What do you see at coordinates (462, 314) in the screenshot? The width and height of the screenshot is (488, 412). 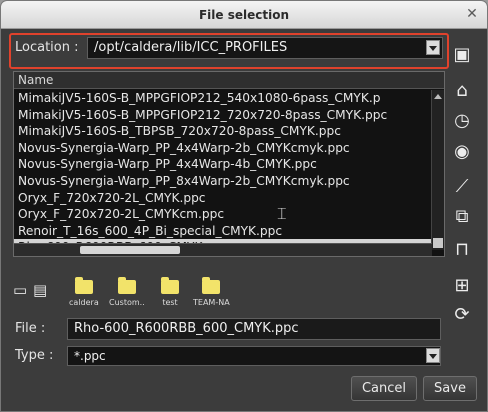 I see `refresh-icon: ⟳` at bounding box center [462, 314].